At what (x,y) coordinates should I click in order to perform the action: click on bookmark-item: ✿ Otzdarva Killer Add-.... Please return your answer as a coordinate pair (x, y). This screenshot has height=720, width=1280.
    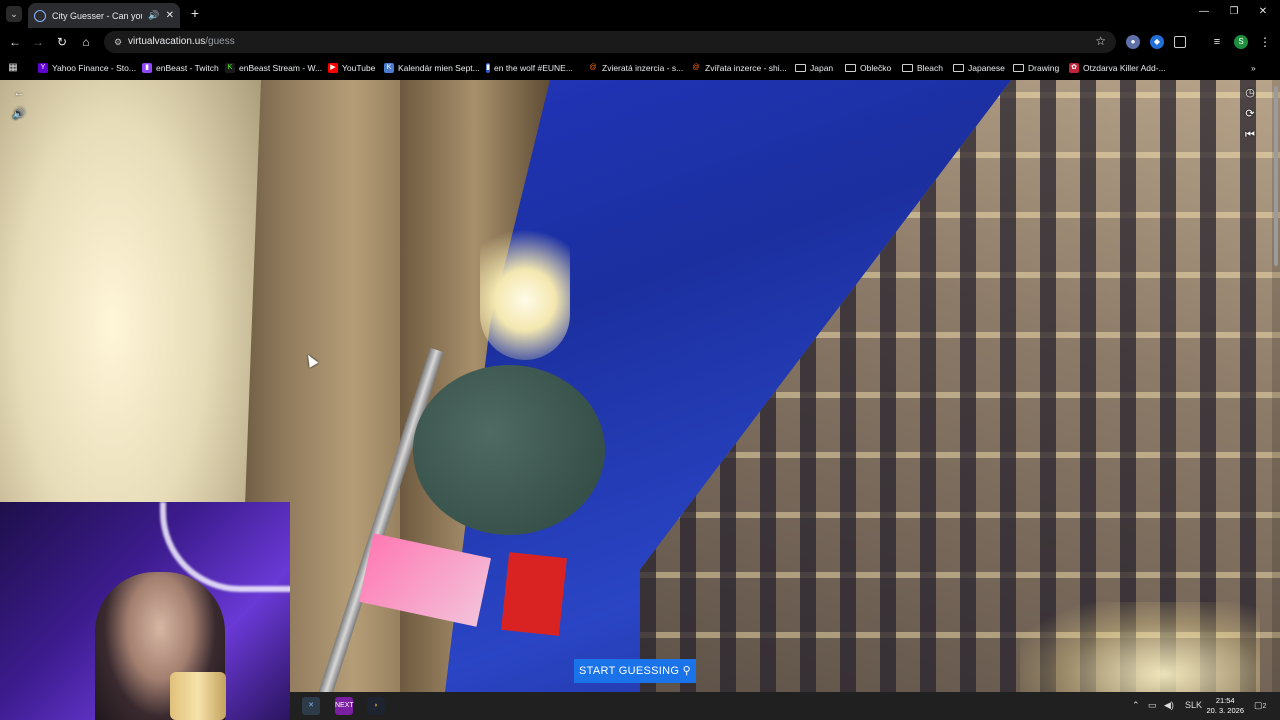
    Looking at the image, I should click on (1117, 68).